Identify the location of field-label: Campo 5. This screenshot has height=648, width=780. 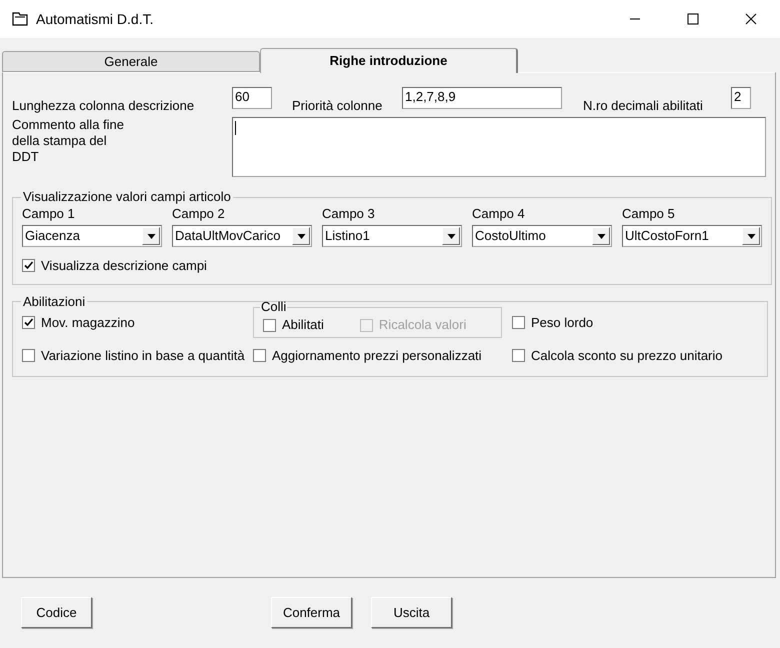
(649, 214).